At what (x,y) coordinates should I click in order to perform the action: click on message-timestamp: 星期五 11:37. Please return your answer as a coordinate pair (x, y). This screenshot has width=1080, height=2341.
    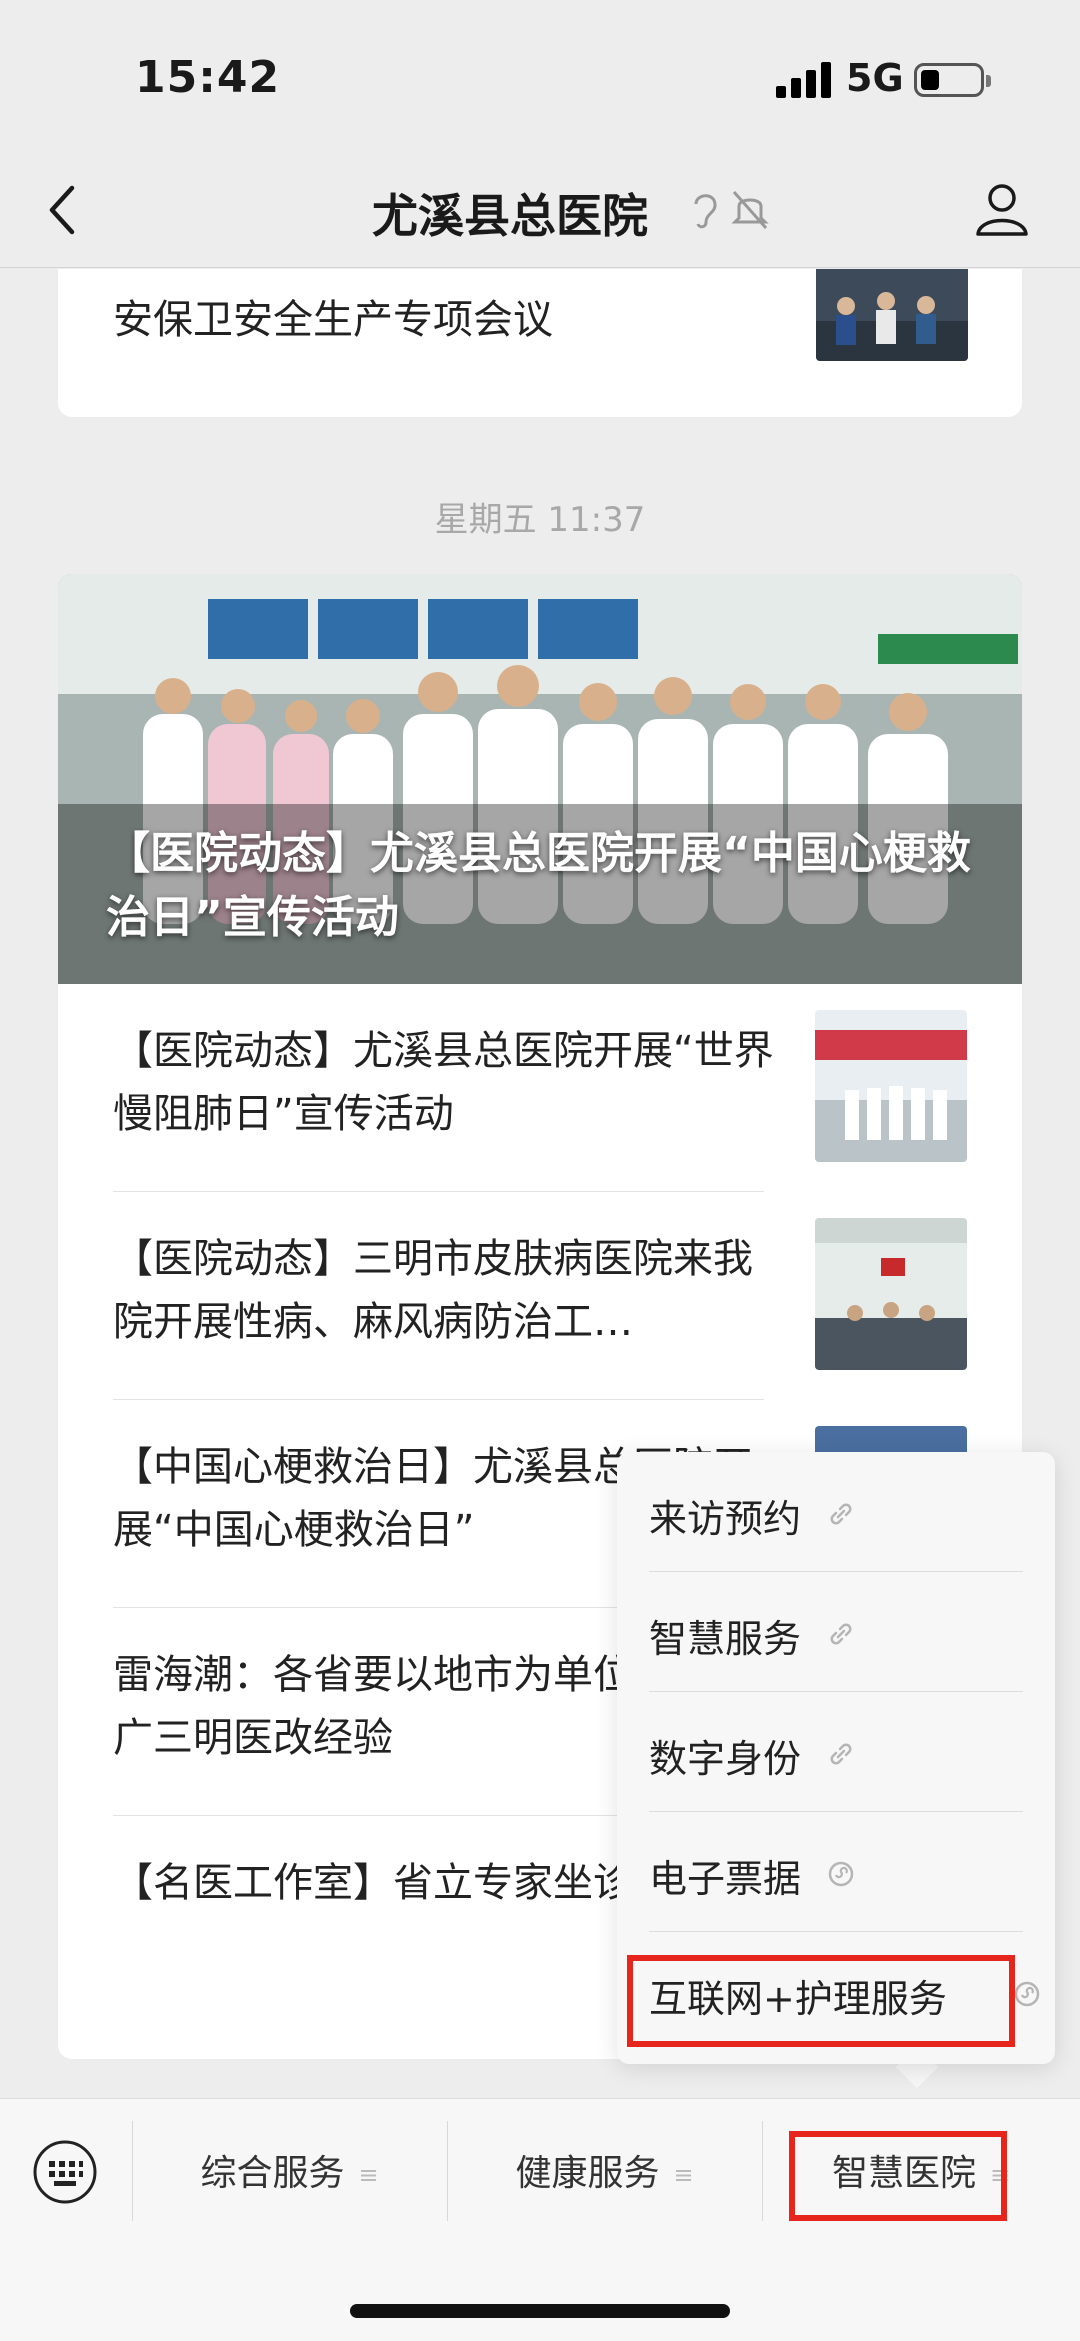
    Looking at the image, I should click on (540, 520).